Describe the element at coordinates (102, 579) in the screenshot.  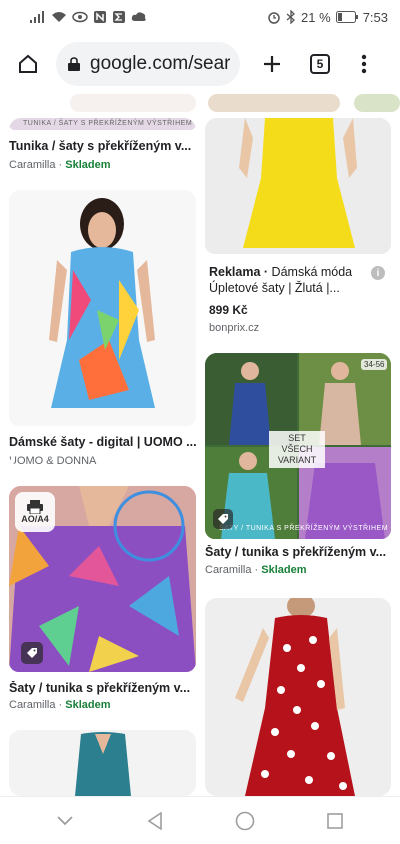
I see `result-image: AO/A4` at that location.